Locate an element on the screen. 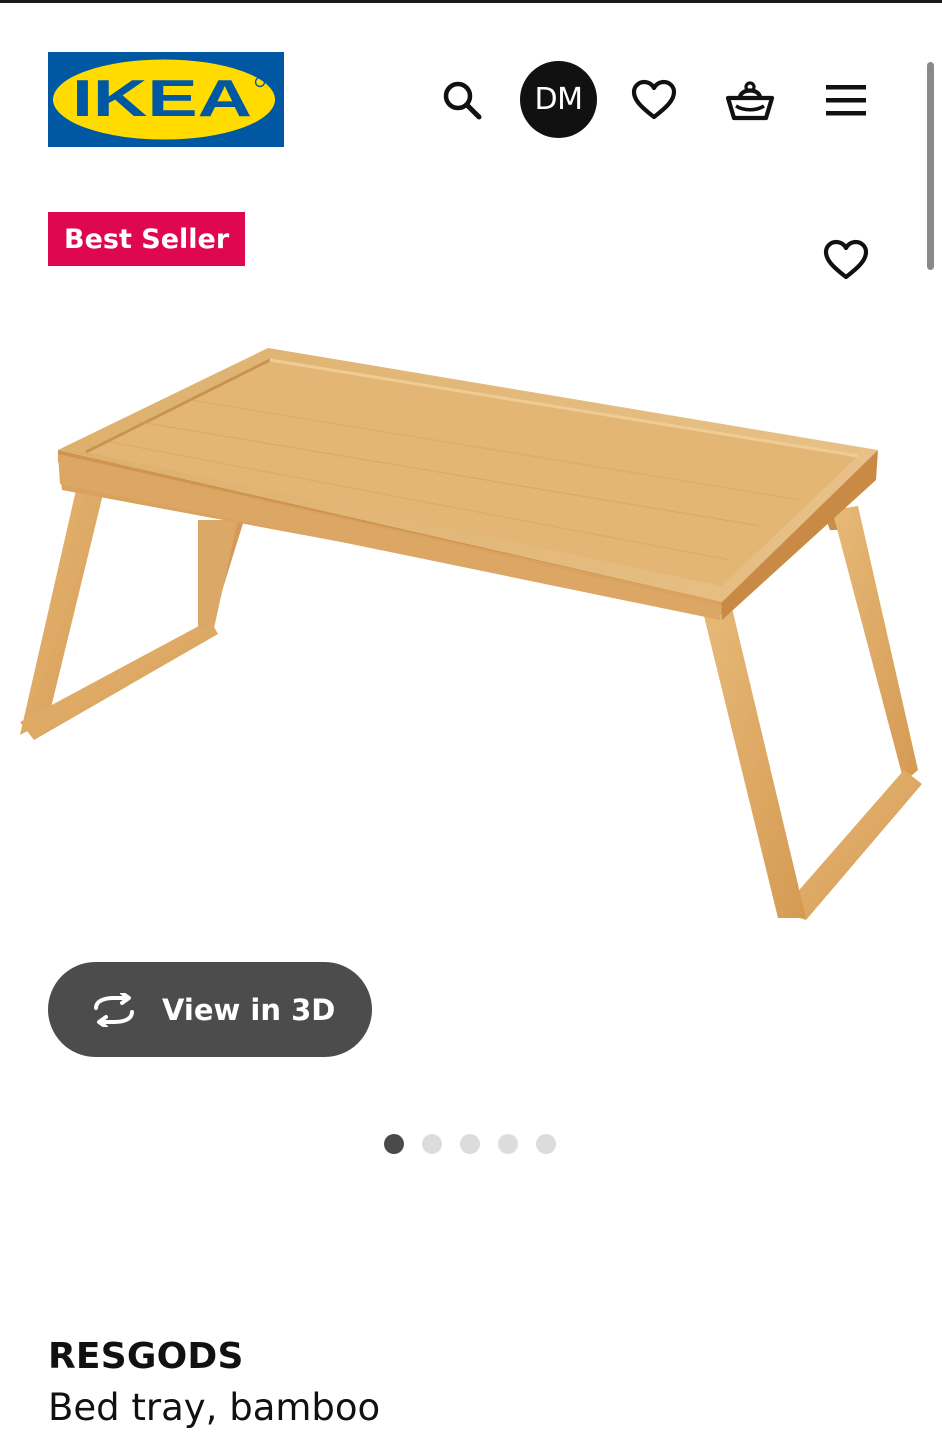 The image size is (942, 1440). avatar: DM is located at coordinates (558, 99).